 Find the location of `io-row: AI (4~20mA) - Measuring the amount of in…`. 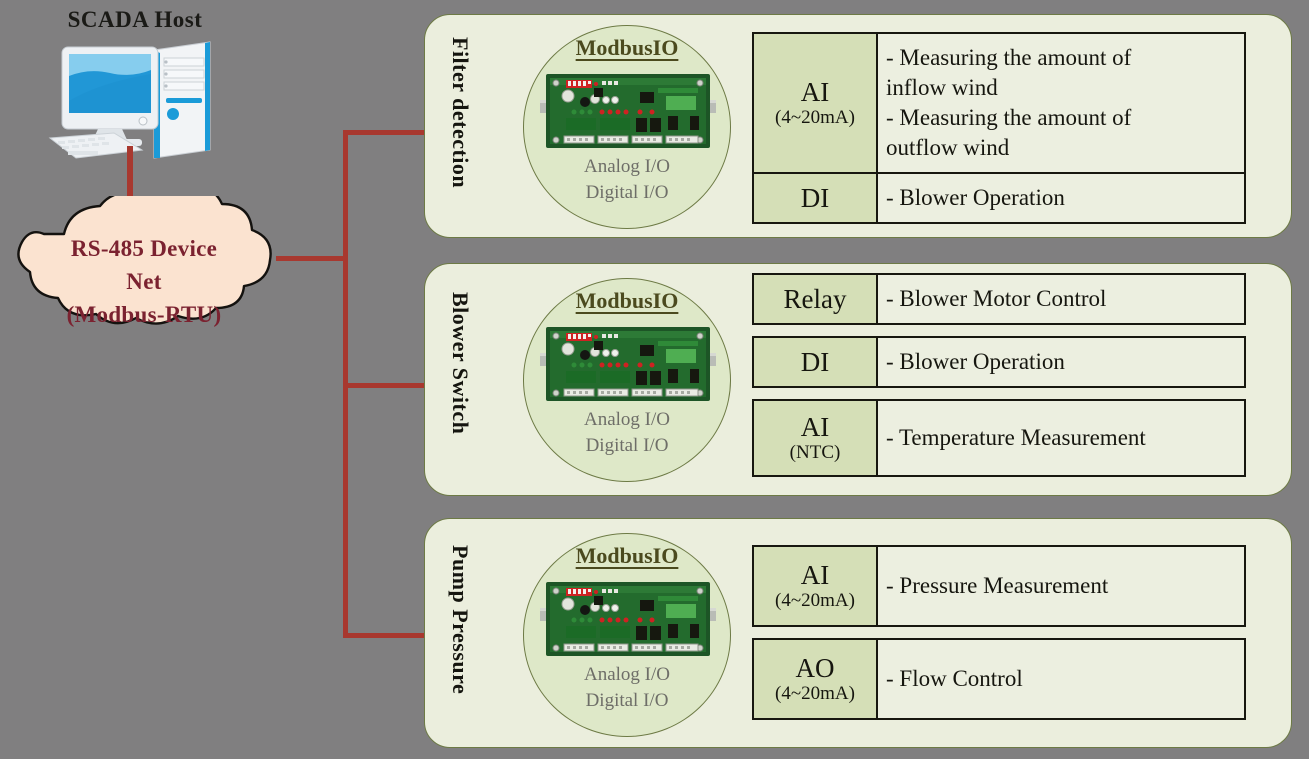

io-row: AI (4~20mA) - Measuring the amount of in… is located at coordinates (999, 102).